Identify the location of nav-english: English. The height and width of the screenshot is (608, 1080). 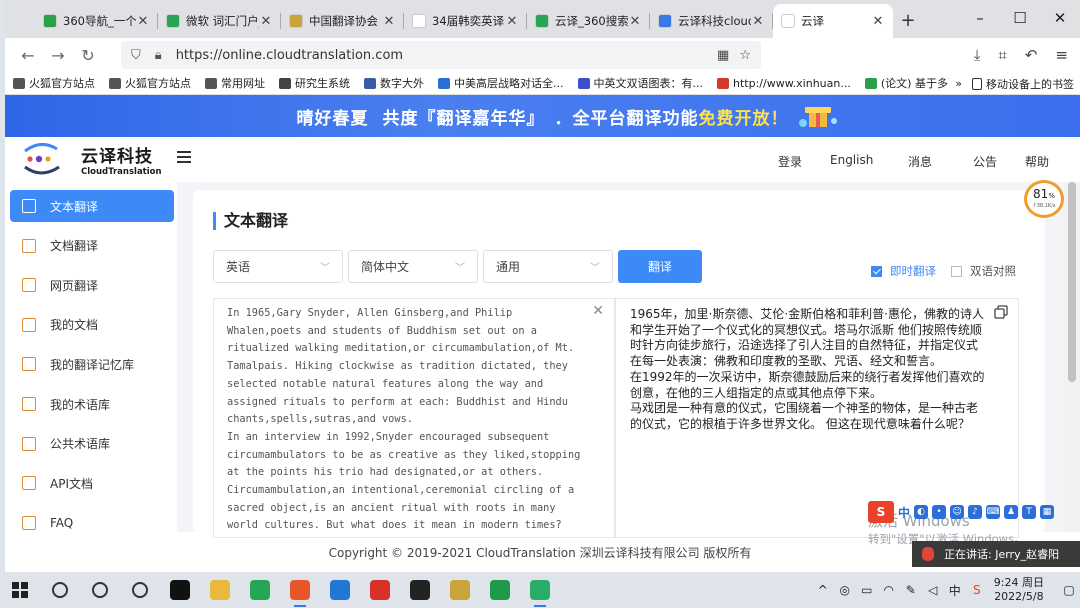
(851, 160).